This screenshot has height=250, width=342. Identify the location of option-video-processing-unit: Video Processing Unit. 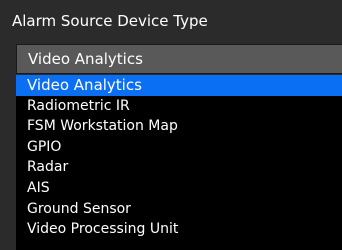
(179, 229).